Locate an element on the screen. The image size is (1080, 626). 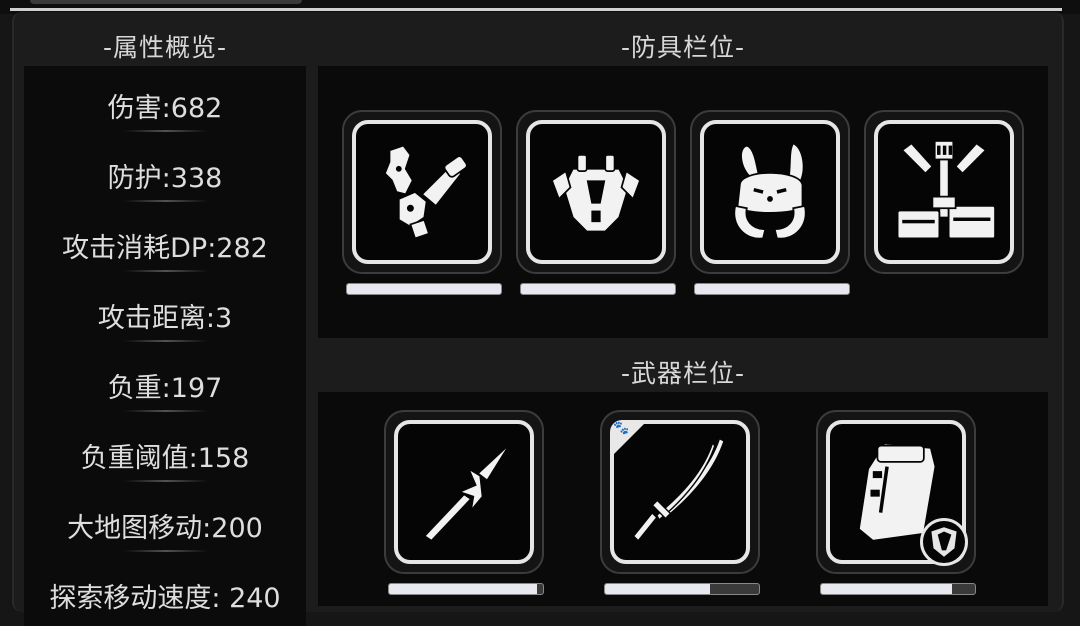
weapon-section-title: -武器栏位- is located at coordinates (683, 373).